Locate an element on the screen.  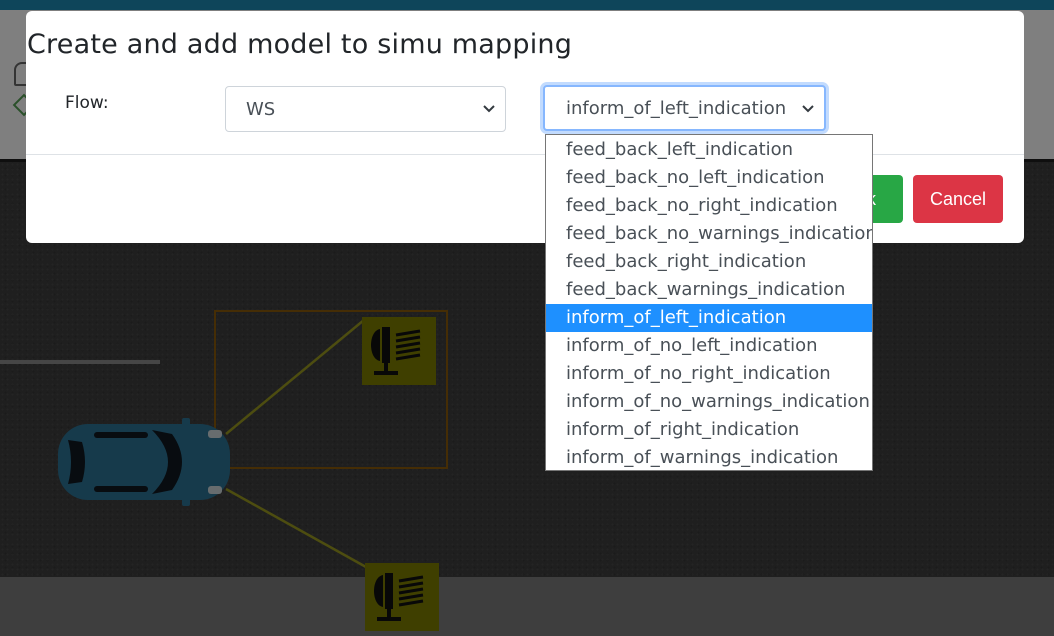
dropdown-option: feed_back_no_right_indication is located at coordinates (709, 206).